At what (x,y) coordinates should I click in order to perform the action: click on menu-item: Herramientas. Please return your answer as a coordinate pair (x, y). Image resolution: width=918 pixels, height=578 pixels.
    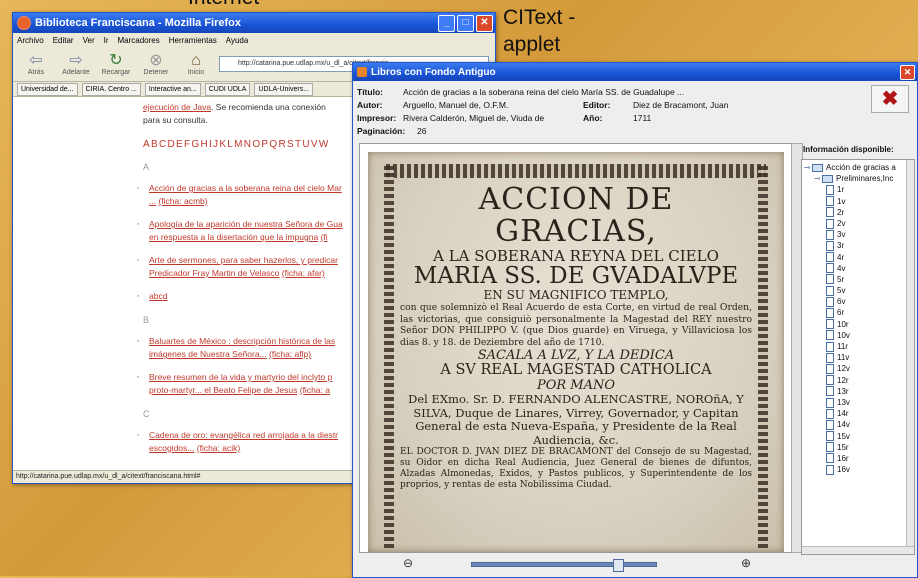
    Looking at the image, I should click on (193, 40).